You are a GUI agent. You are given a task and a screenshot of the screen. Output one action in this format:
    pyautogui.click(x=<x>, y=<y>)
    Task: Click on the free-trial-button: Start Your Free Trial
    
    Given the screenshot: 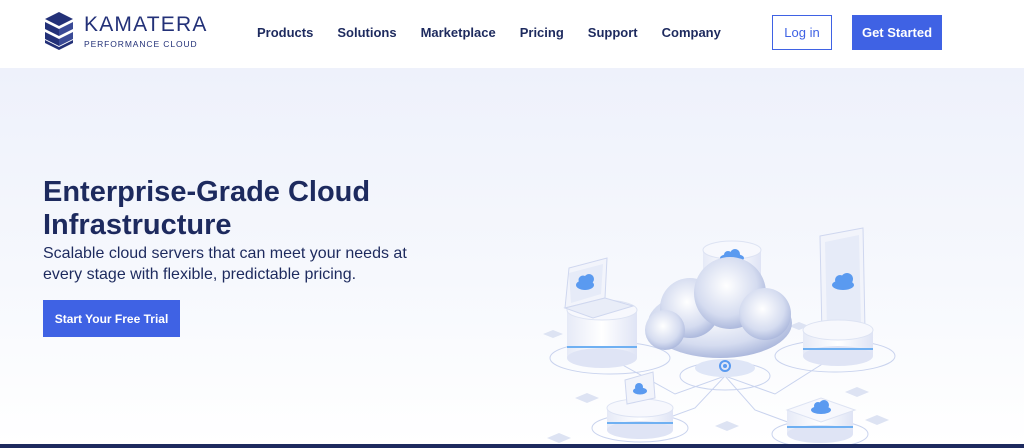 What is the action you would take?
    pyautogui.click(x=111, y=318)
    